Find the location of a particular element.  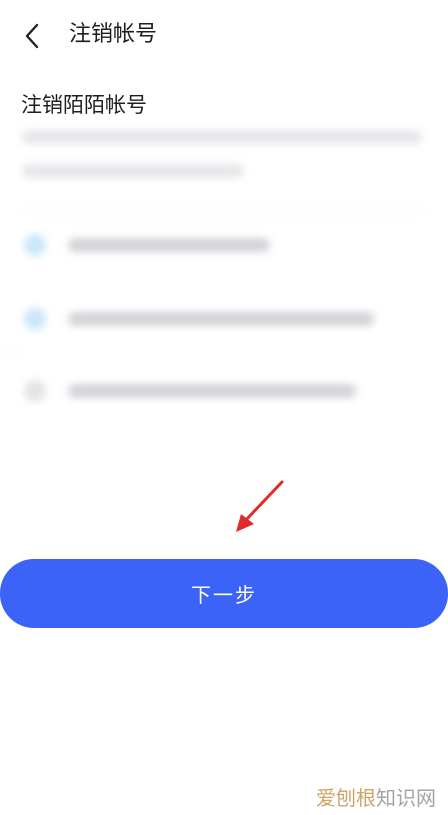

watermark-text: 爱刨根 is located at coordinates (346, 798).